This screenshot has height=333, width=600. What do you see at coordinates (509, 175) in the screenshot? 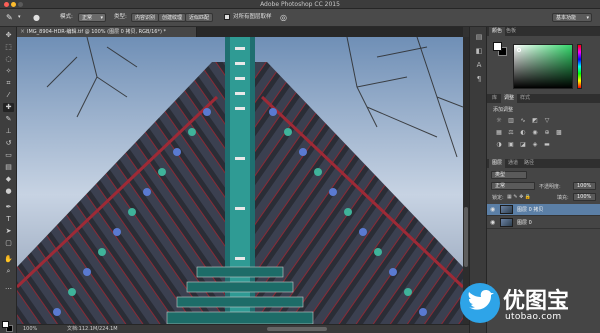
I see `layer-filter-select: 类型` at bounding box center [509, 175].